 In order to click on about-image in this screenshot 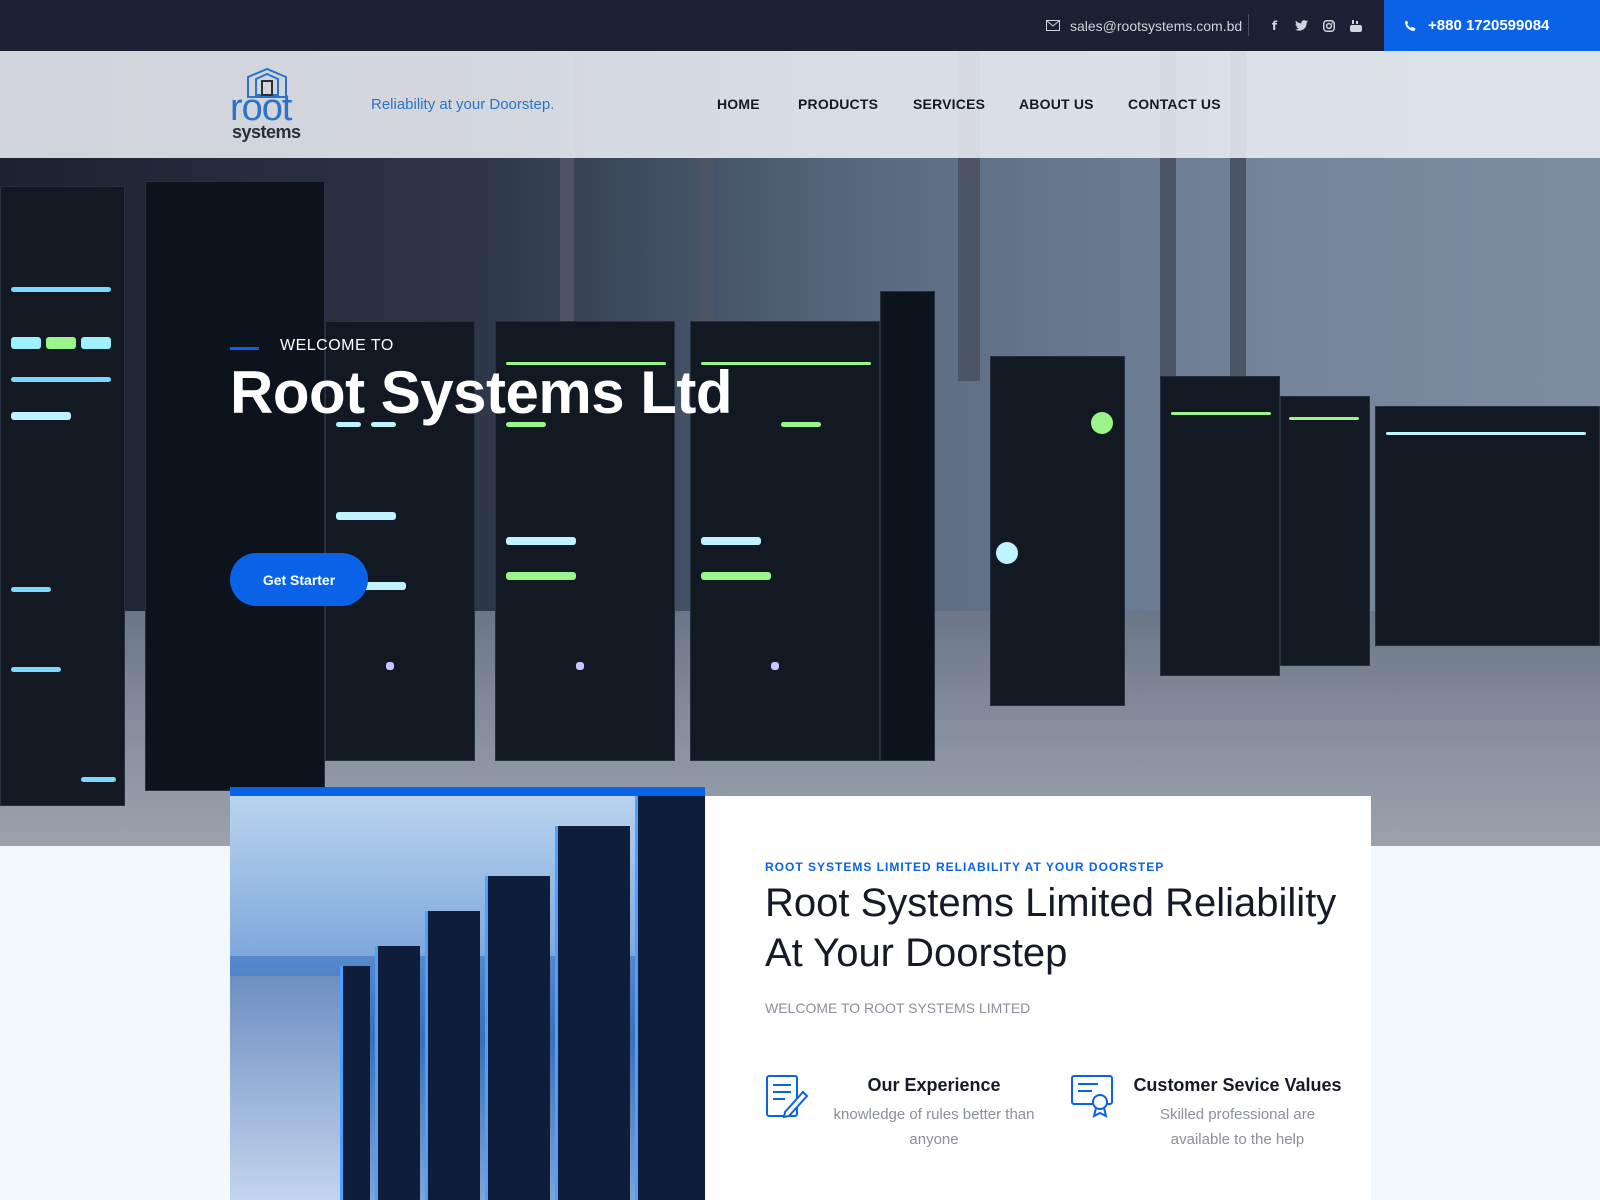, I will do `click(467, 993)`.